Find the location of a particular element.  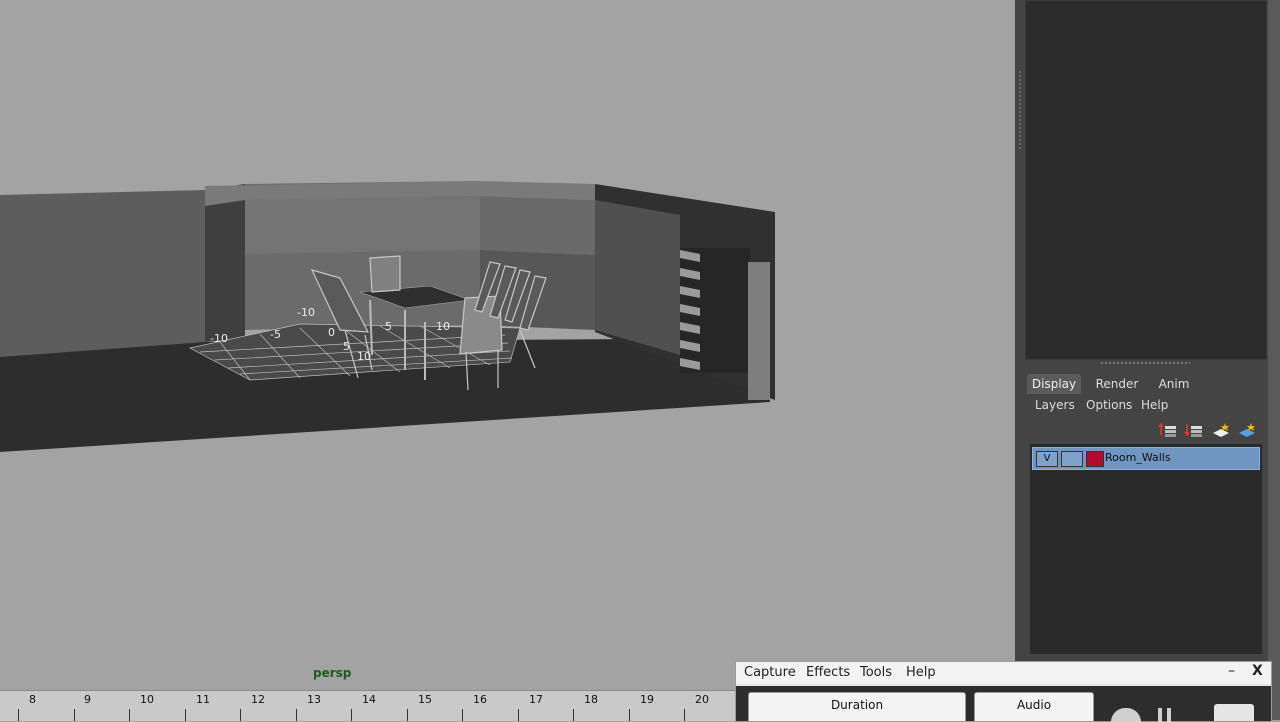

menu-effects: Effects is located at coordinates (828, 672).